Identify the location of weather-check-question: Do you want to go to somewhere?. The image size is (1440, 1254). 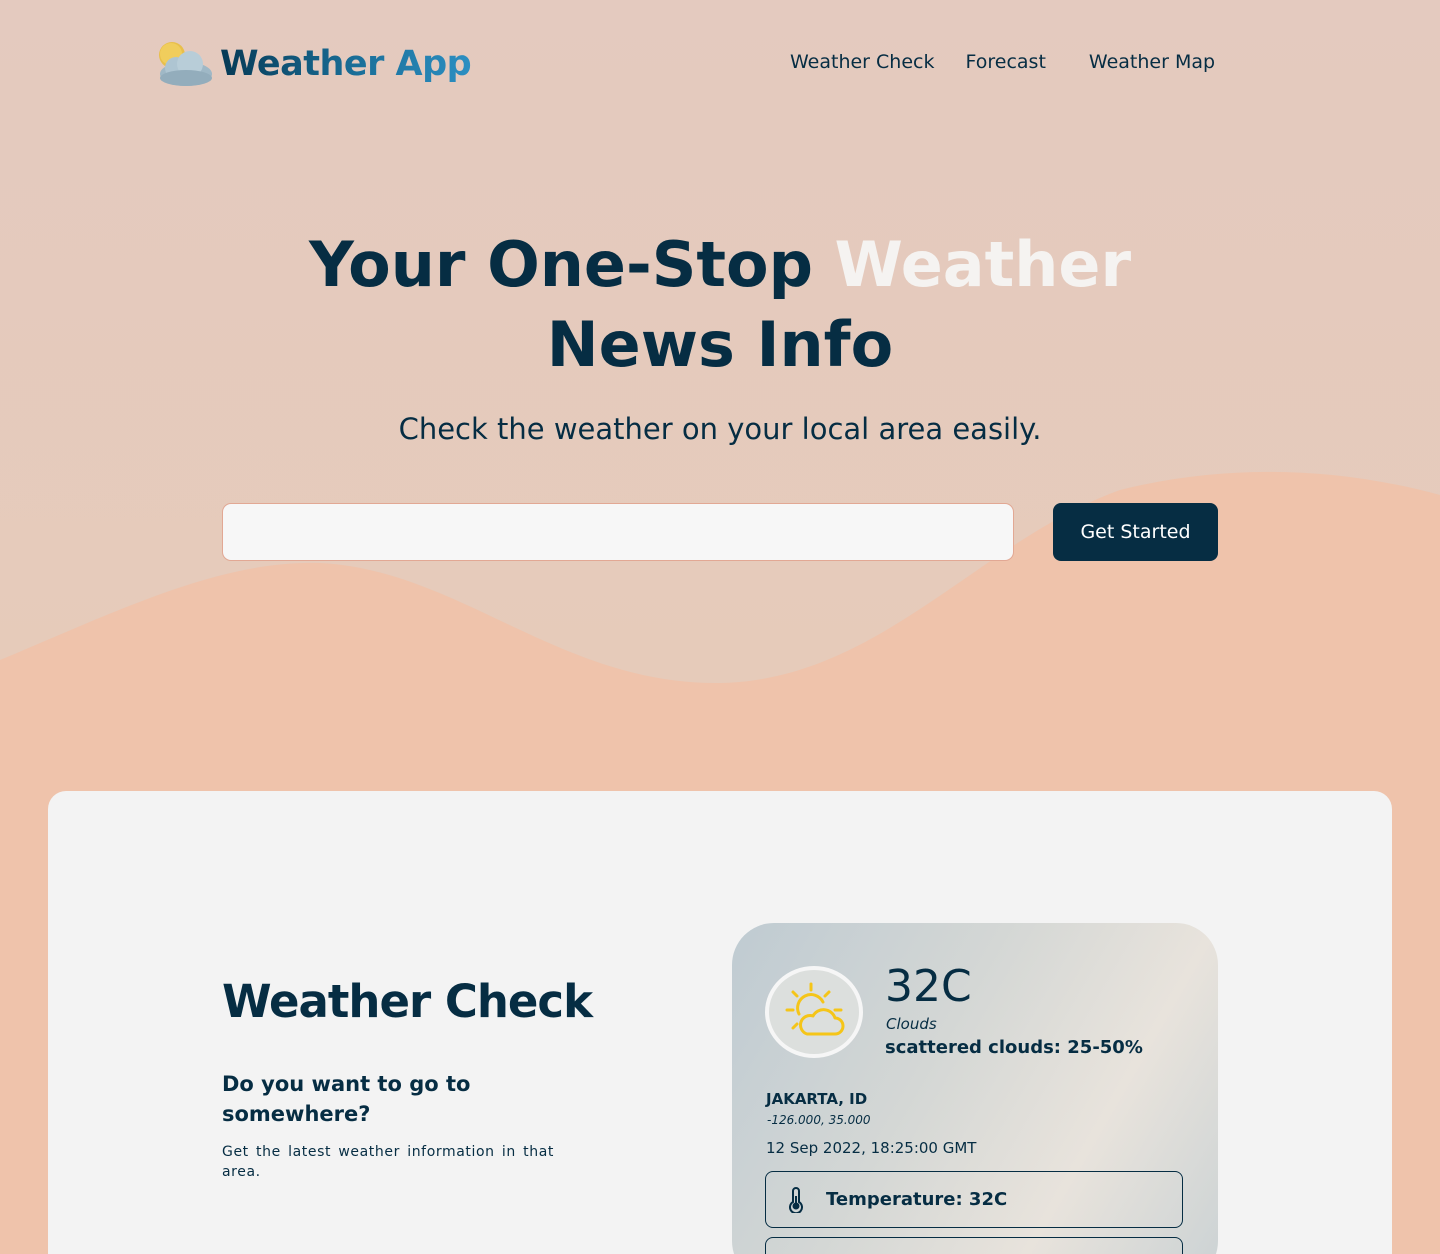
(346, 1099).